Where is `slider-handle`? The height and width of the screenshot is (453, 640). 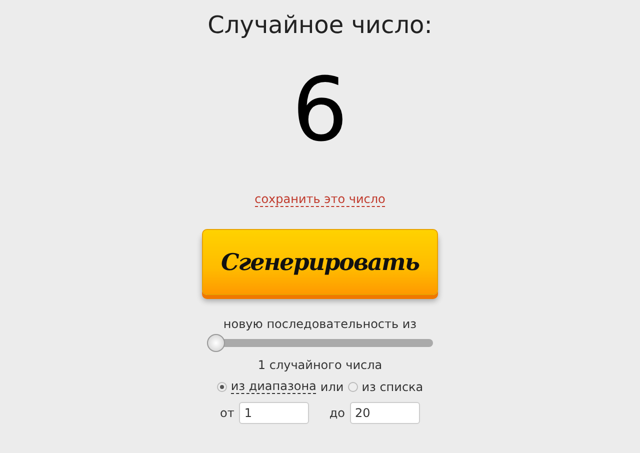
slider-handle is located at coordinates (216, 343).